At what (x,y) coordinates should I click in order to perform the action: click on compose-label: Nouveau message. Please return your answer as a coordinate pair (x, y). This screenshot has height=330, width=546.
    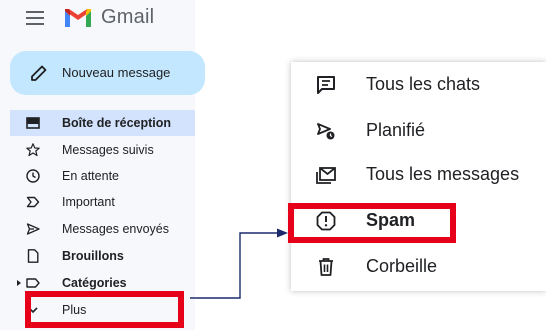
    Looking at the image, I should click on (116, 72).